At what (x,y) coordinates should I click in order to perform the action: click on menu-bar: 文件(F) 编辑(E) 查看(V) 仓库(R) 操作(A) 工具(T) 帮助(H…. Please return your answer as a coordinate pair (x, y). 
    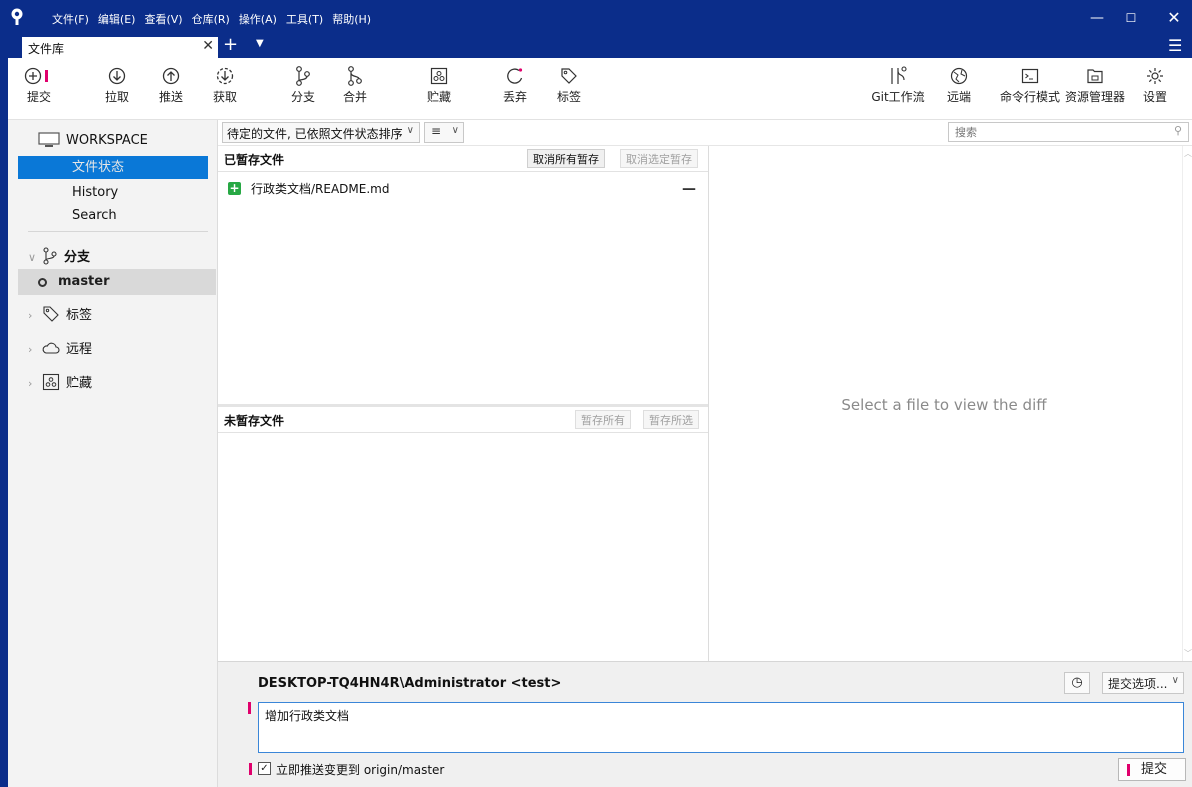
    Looking at the image, I should click on (216, 19).